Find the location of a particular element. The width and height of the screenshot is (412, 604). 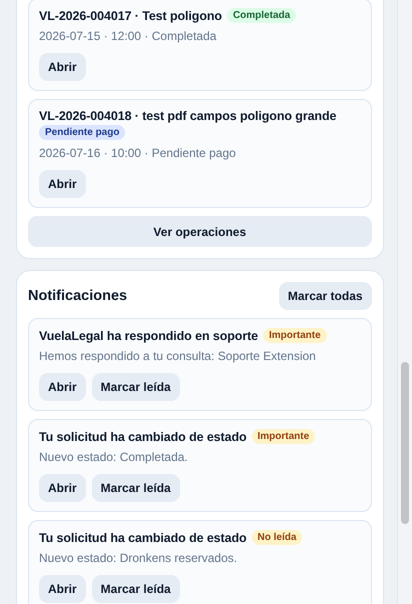

status-badge: Completada is located at coordinates (261, 15).